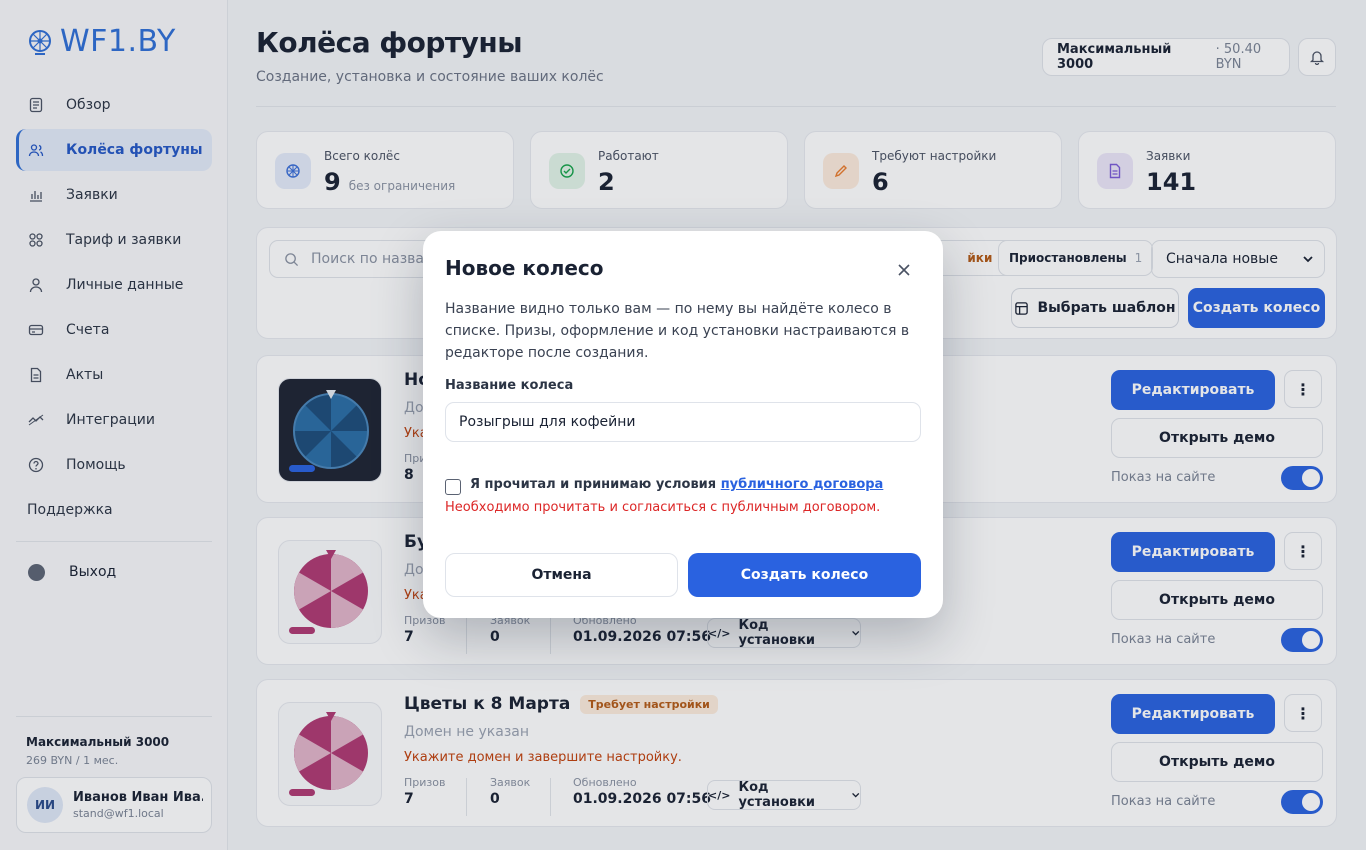 Image resolution: width=1366 pixels, height=850 pixels. Describe the element at coordinates (524, 268) in the screenshot. I see `dialog-title: Новое колесо` at that location.